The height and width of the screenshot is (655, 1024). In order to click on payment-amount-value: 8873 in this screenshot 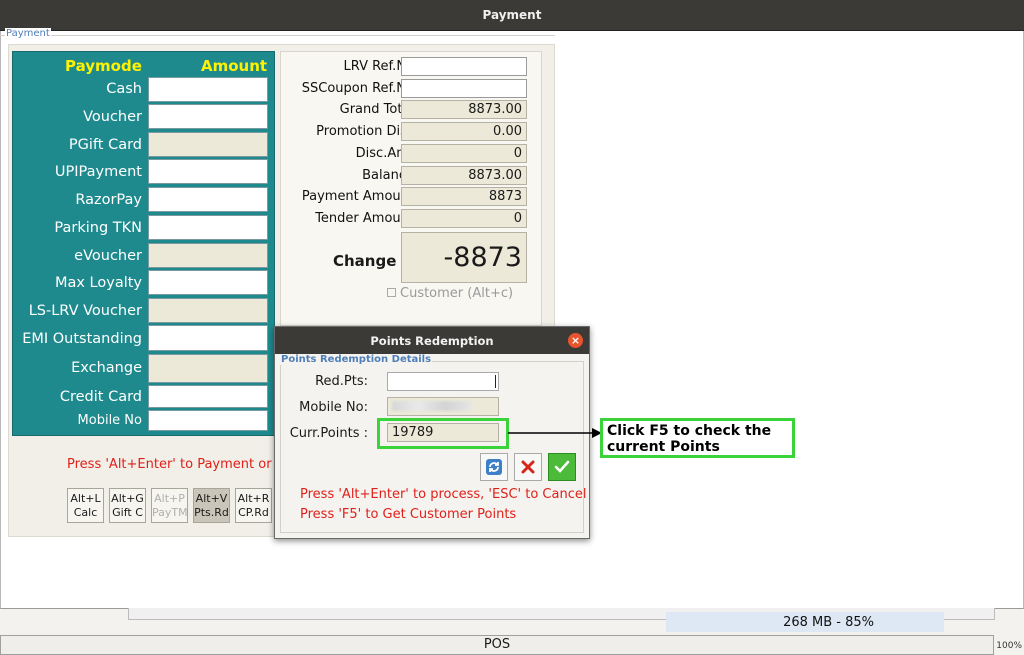, I will do `click(464, 196)`.